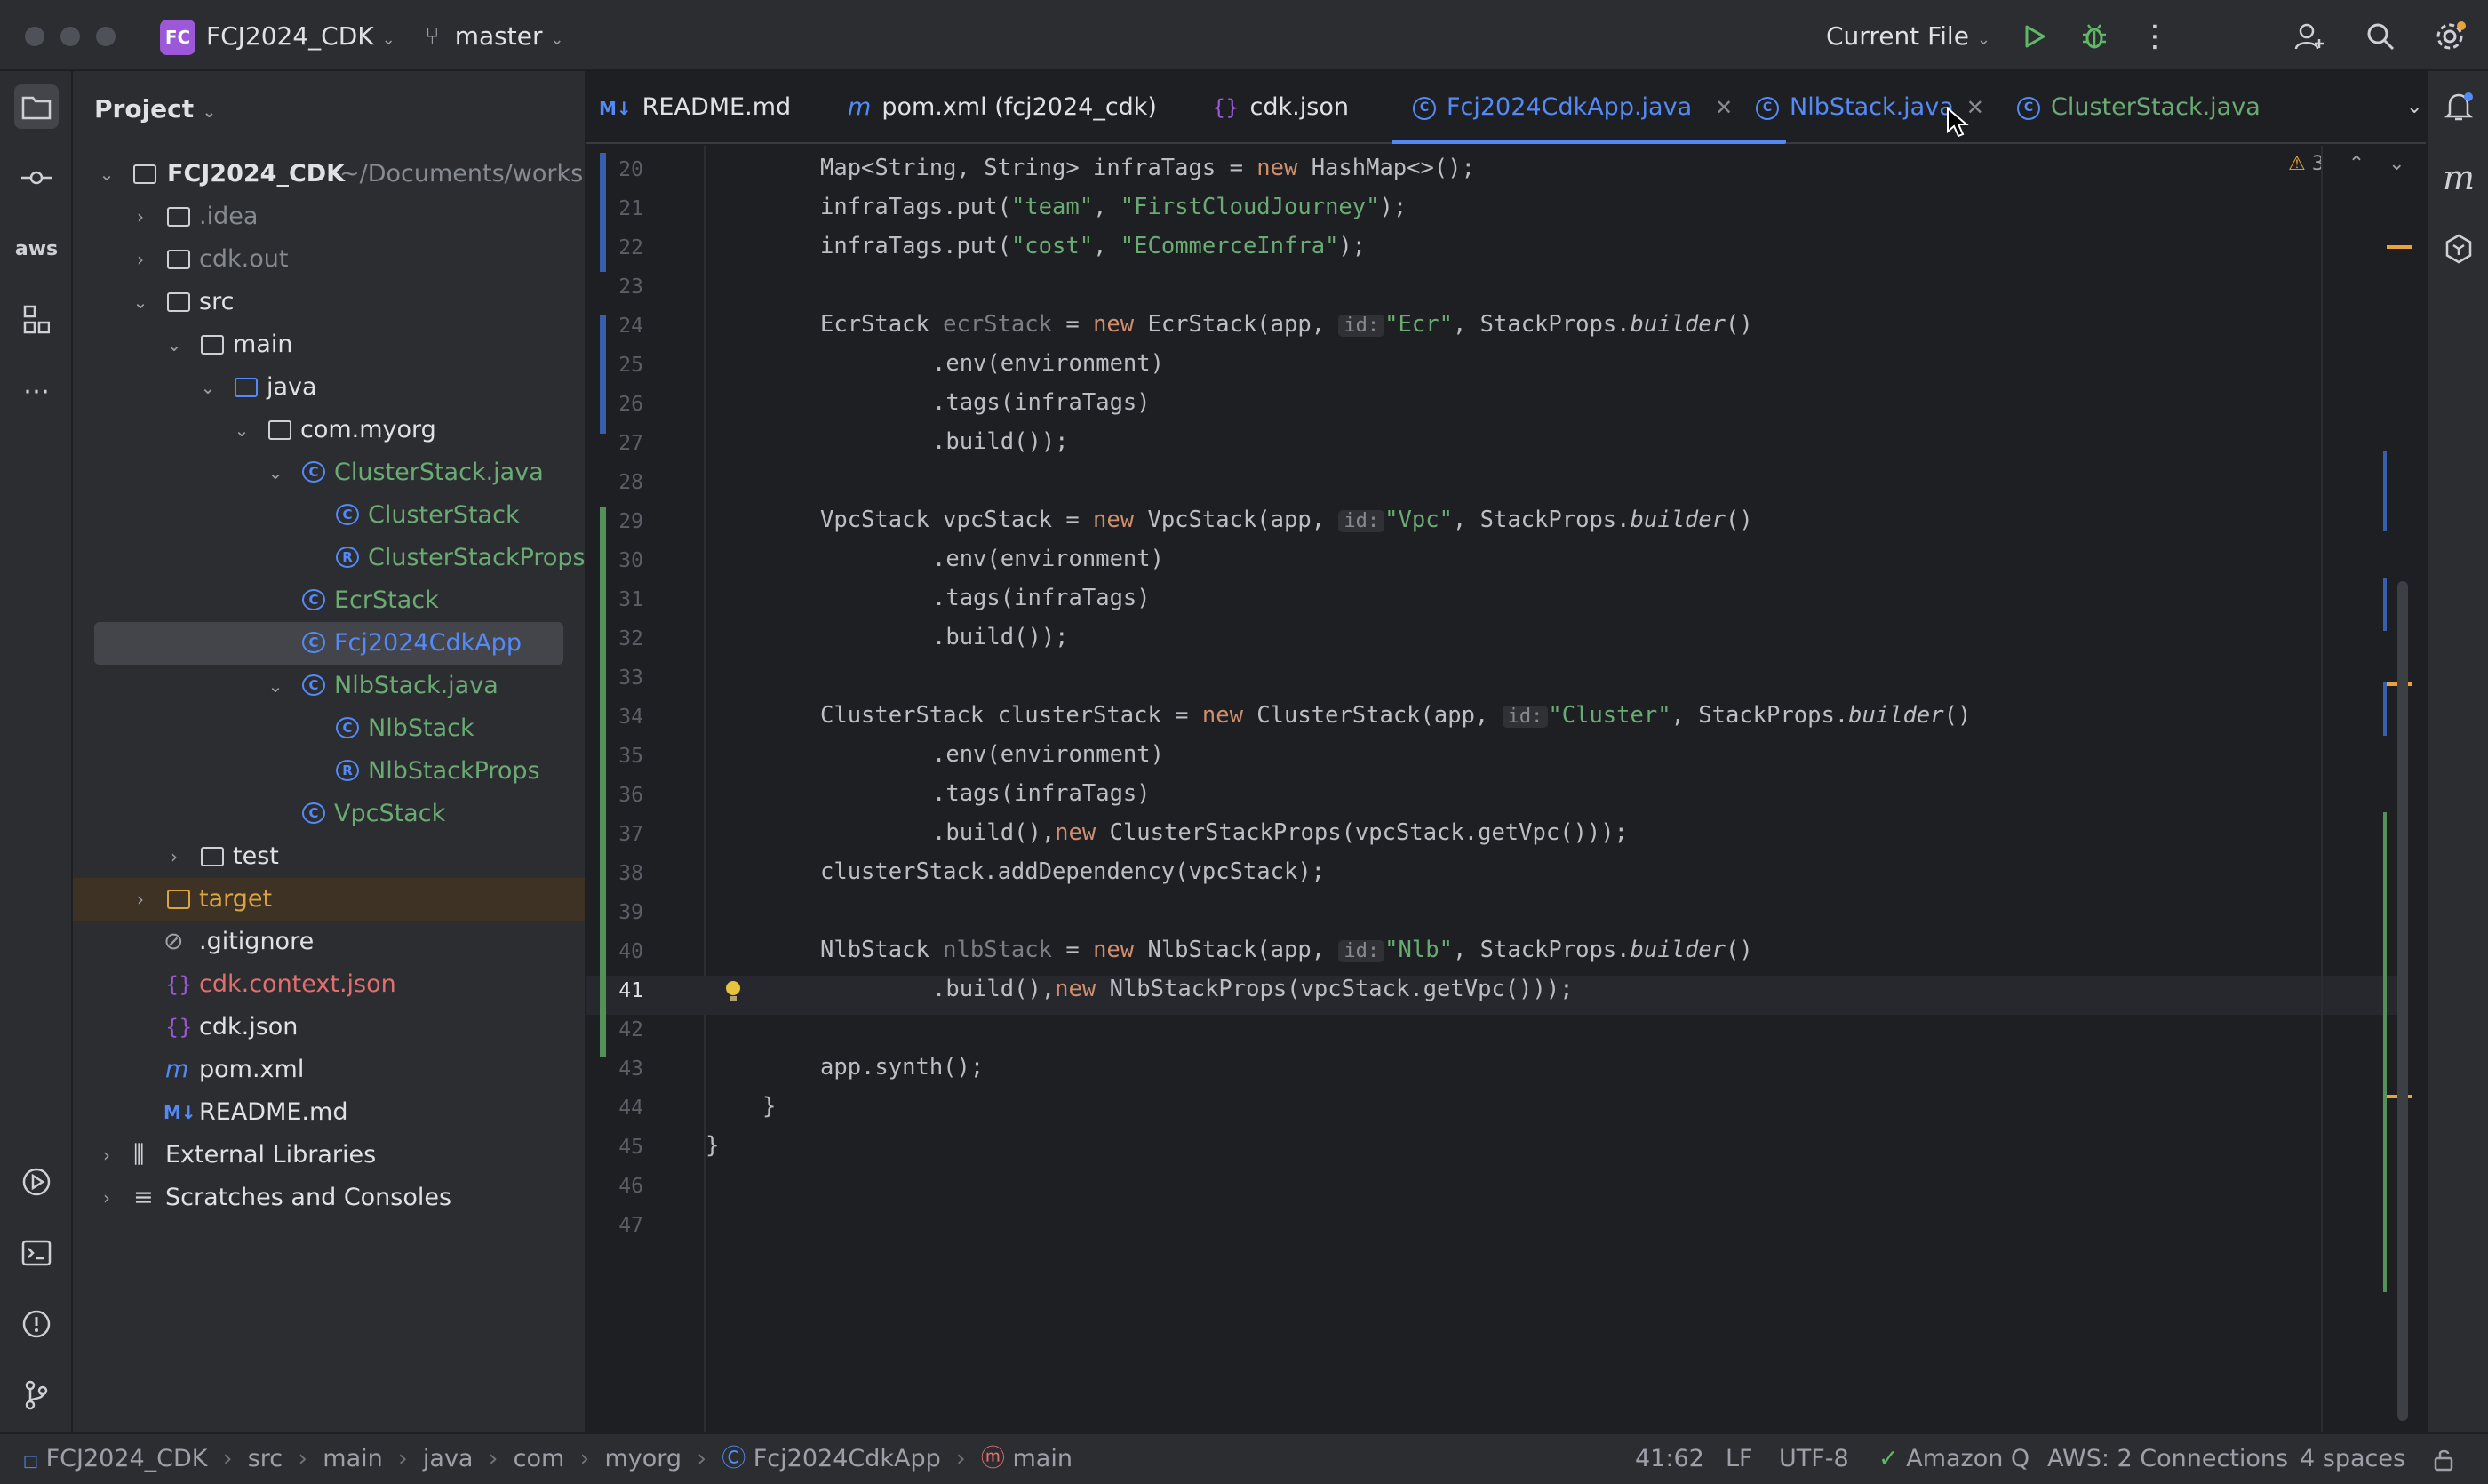 The image size is (2488, 1484). What do you see at coordinates (329, 174) in the screenshot?
I see `tree-item-root: ⌄ FCJ2024_CDK ~/Documents/workshop` at bounding box center [329, 174].